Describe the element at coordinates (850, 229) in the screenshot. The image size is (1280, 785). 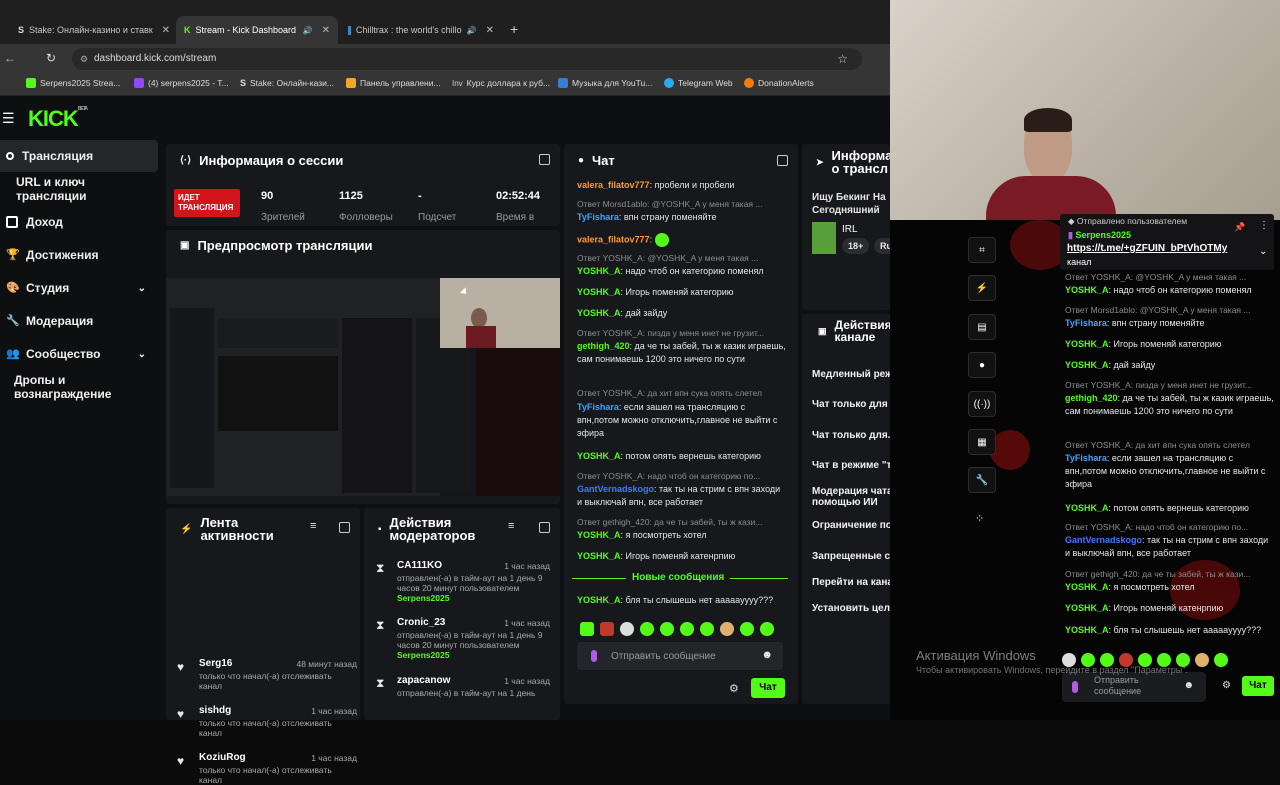
I see `category-label: IRL` at that location.